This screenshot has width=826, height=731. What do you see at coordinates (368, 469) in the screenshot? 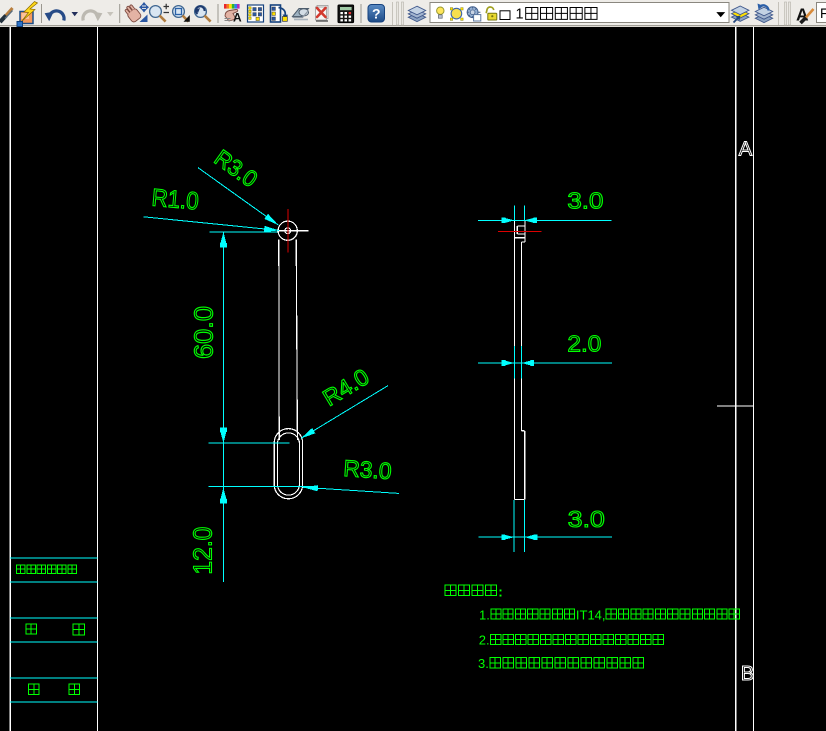
I see `svg-text: R3.0` at bounding box center [368, 469].